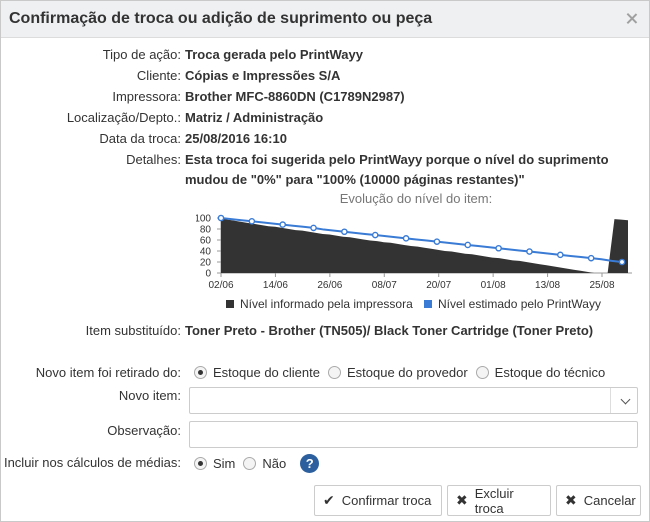 The image size is (650, 522). I want to click on detail-value: 25/08/2016 16:10, so click(236, 138).